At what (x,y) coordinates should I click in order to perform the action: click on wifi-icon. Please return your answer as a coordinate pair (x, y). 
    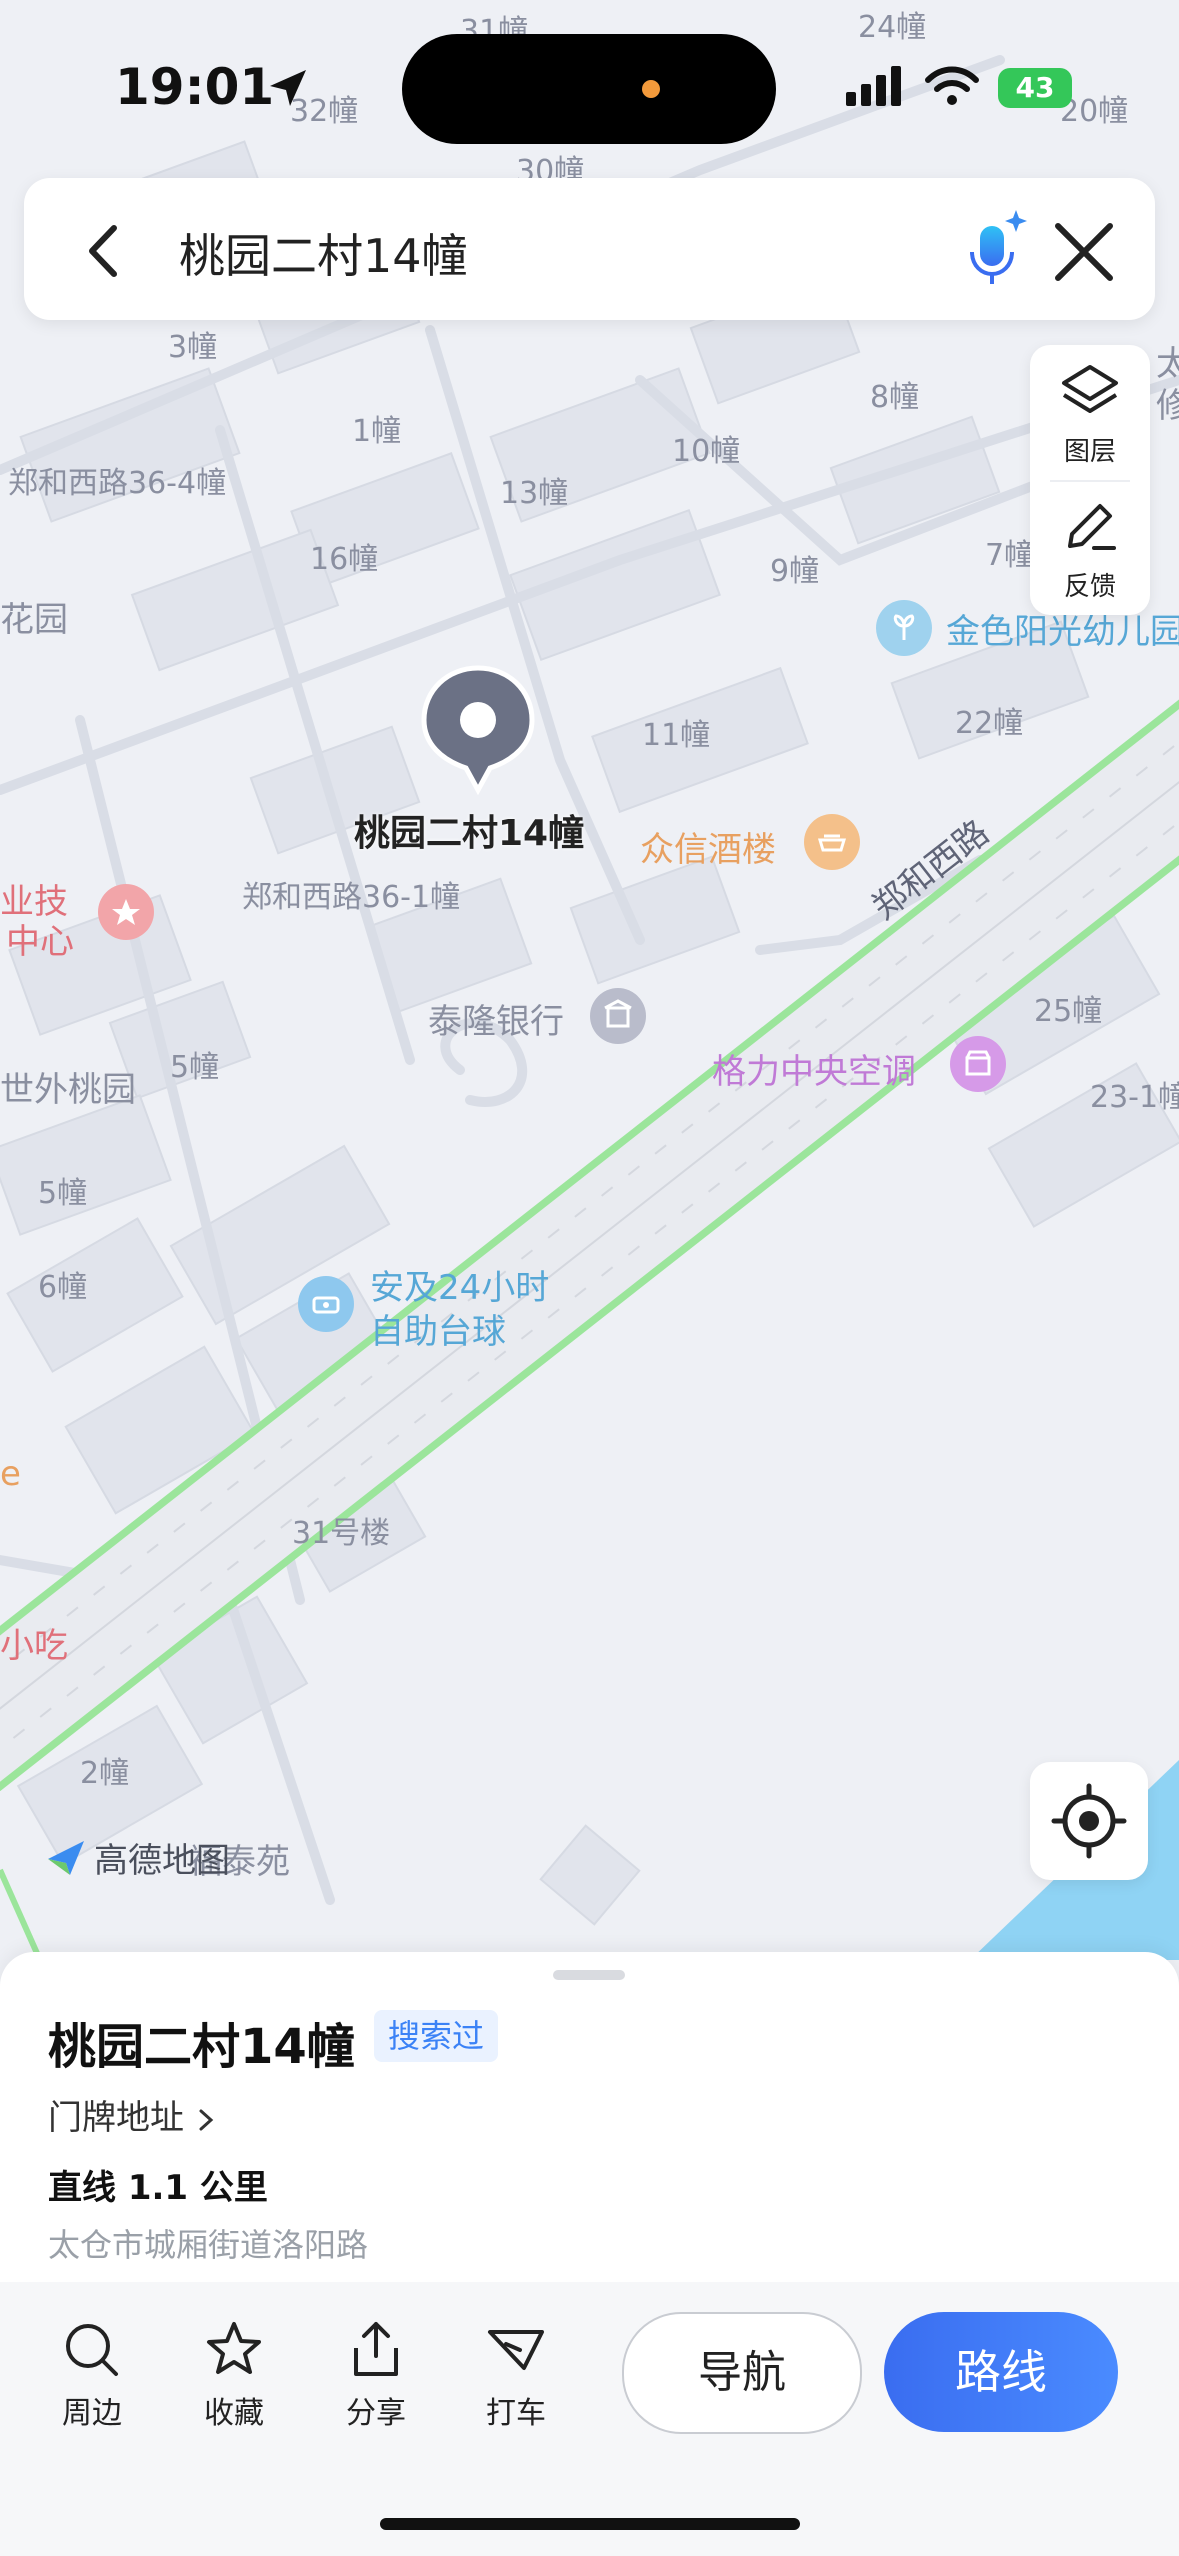
    Looking at the image, I should click on (952, 85).